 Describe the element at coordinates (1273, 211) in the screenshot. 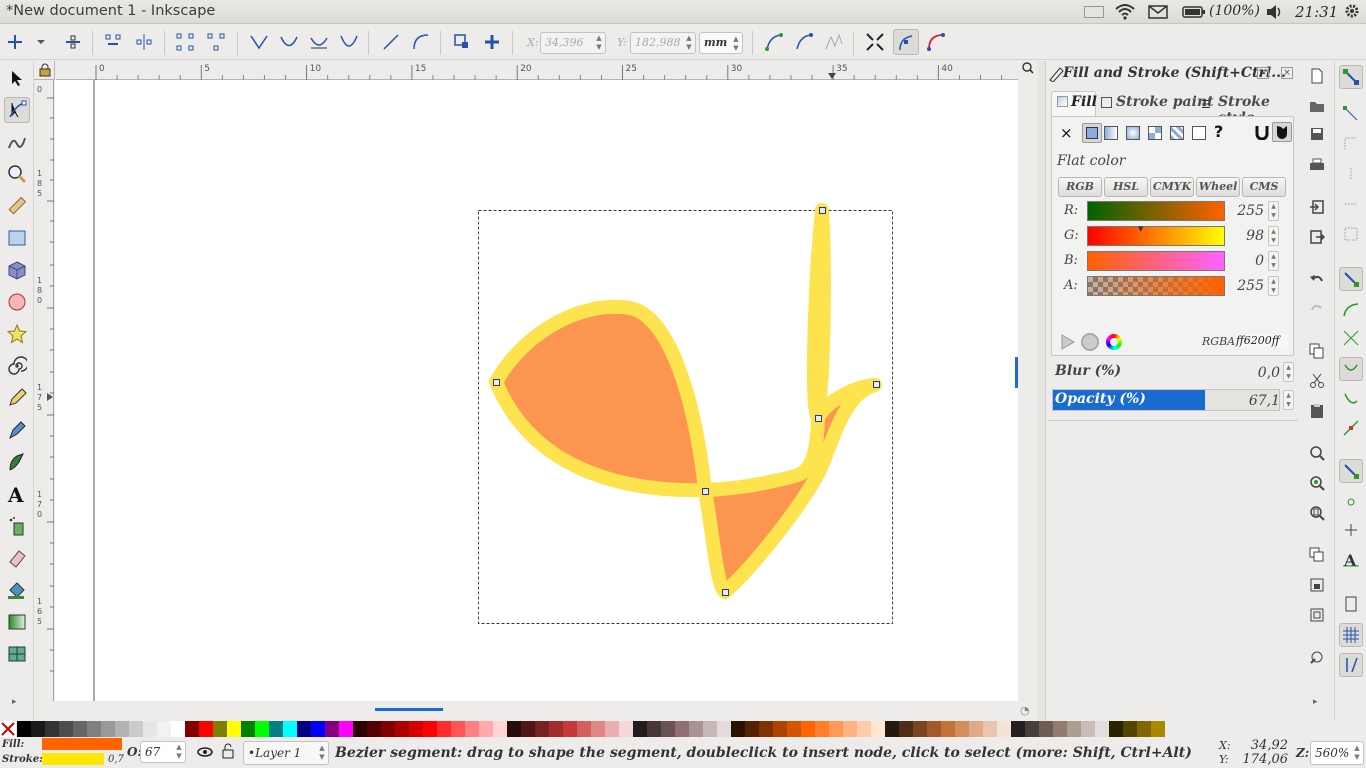

I see `slider-r-spinner: ▲ ▼` at that location.